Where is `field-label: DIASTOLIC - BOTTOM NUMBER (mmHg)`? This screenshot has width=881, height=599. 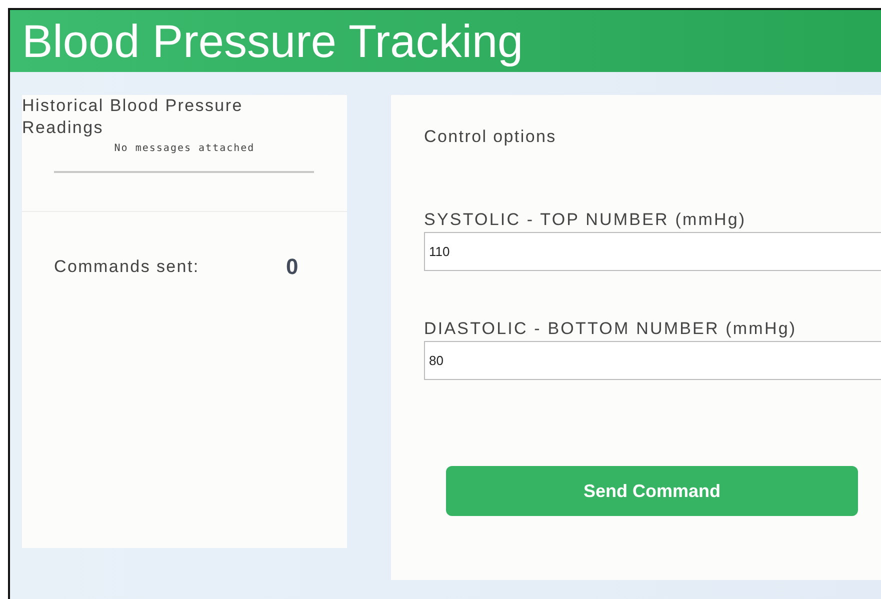 field-label: DIASTOLIC - BOTTOM NUMBER (mmHg) is located at coordinates (610, 329).